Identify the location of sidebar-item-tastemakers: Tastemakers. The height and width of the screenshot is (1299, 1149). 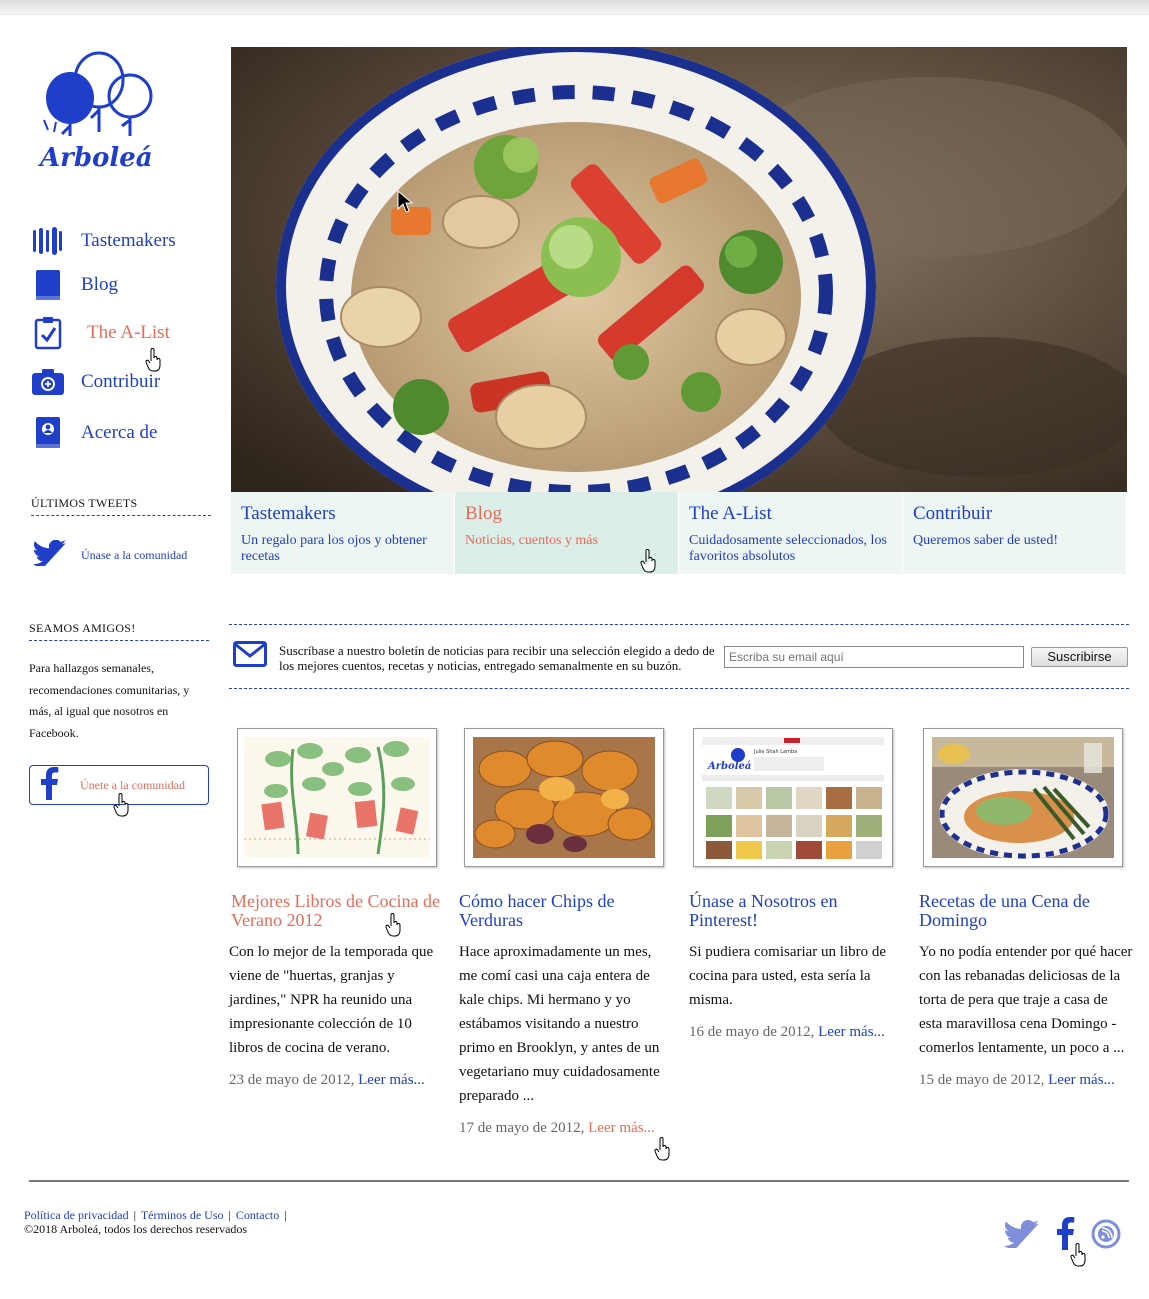
(103, 241).